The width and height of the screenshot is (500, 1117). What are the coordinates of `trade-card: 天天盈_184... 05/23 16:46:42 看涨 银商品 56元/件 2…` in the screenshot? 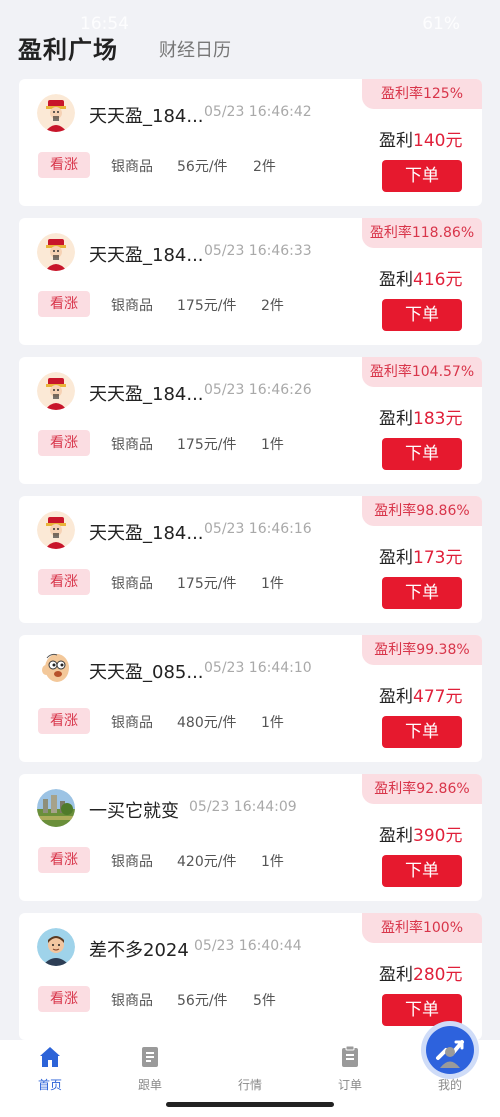 It's located at (250, 142).